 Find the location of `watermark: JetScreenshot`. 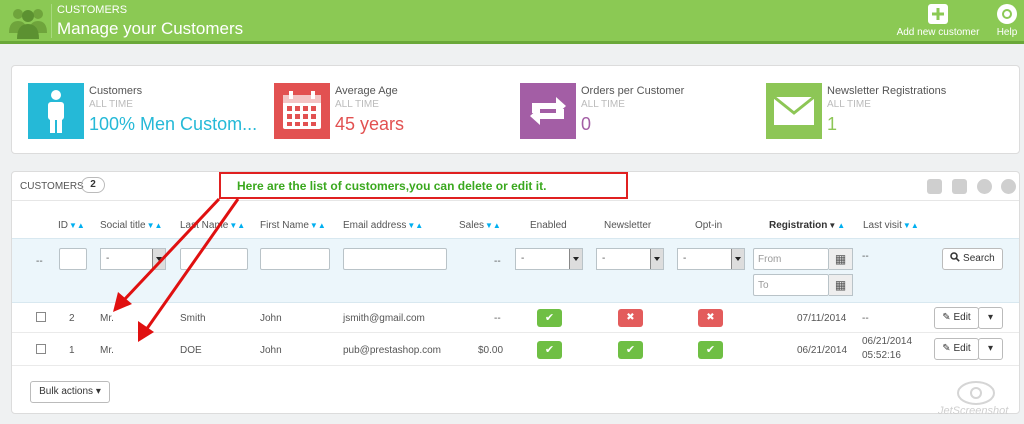

watermark: JetScreenshot is located at coordinates (976, 400).